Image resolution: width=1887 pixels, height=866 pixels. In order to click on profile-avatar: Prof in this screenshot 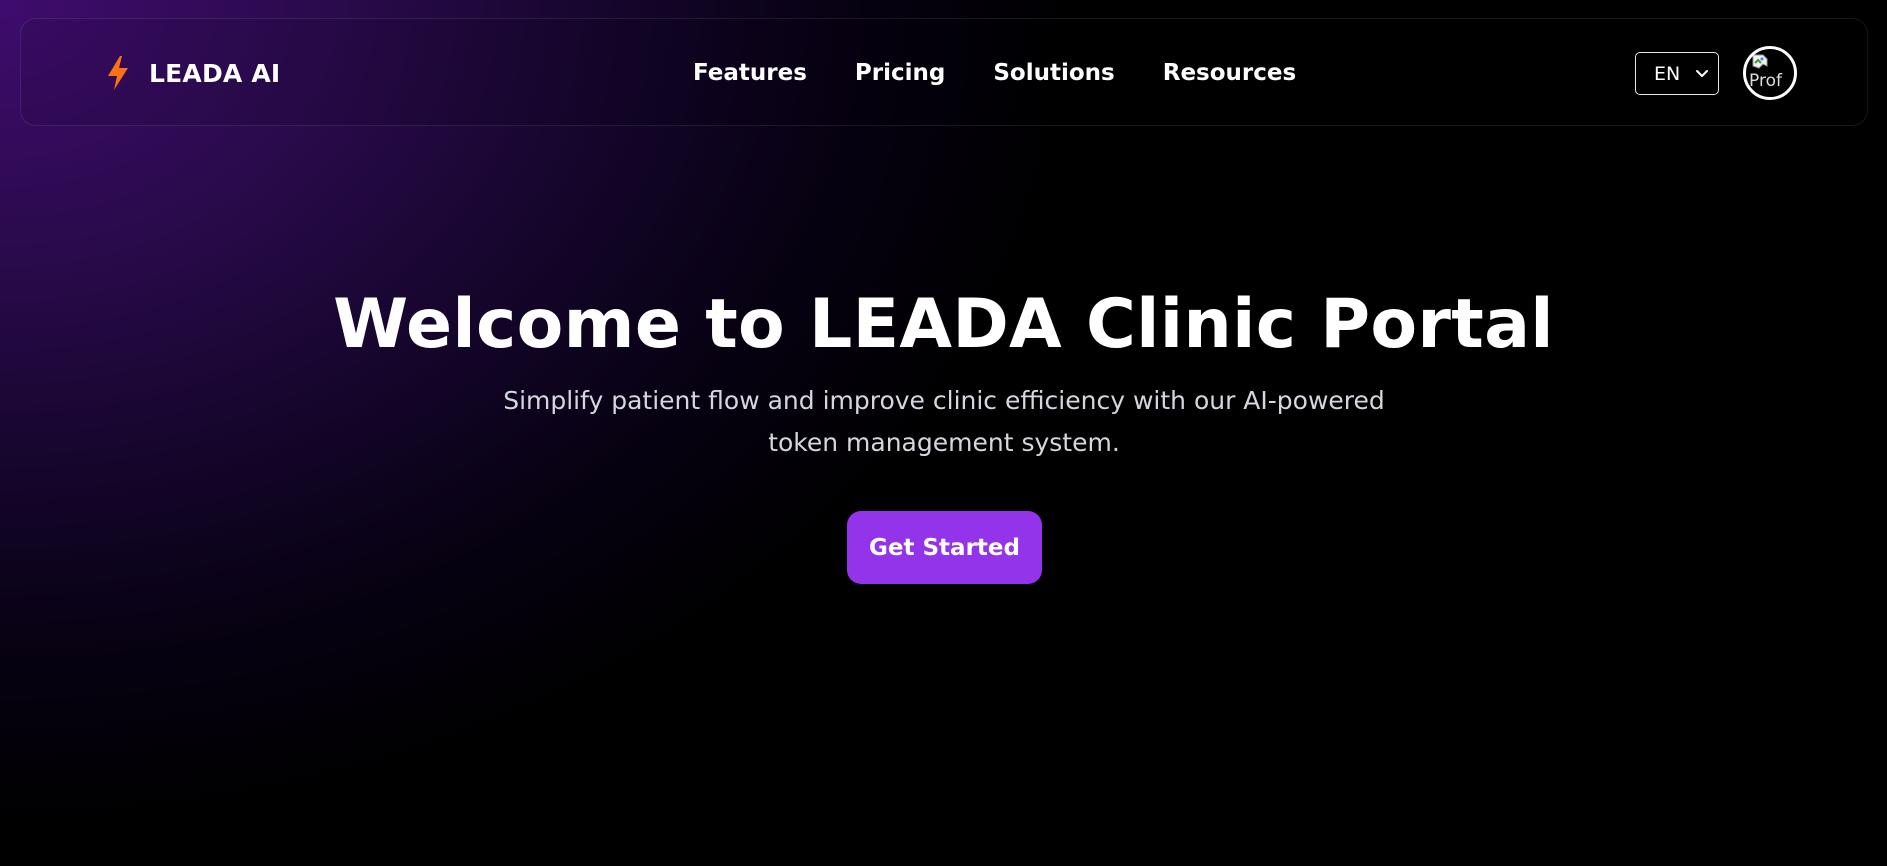, I will do `click(1770, 73)`.